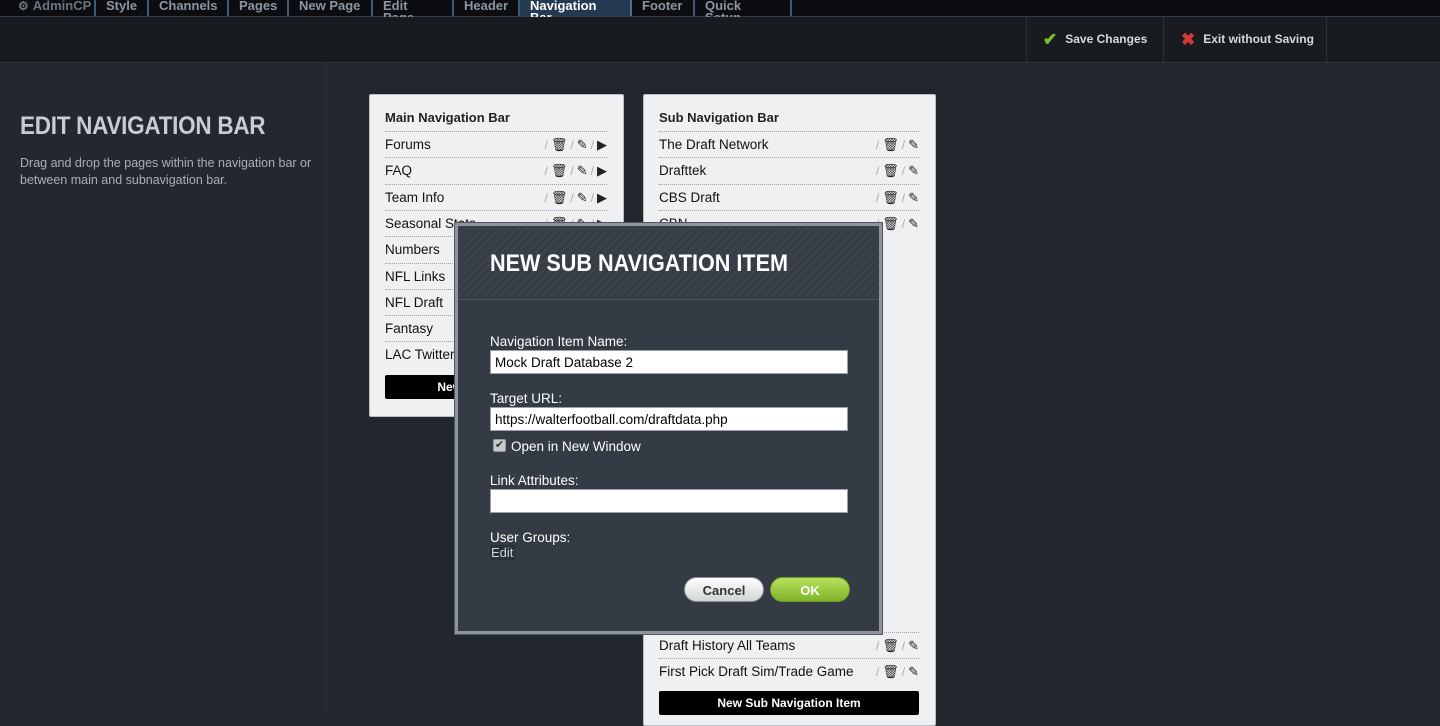 Image resolution: width=1440 pixels, height=726 pixels. I want to click on link-attributes-label: Link Attributes:, so click(534, 480).